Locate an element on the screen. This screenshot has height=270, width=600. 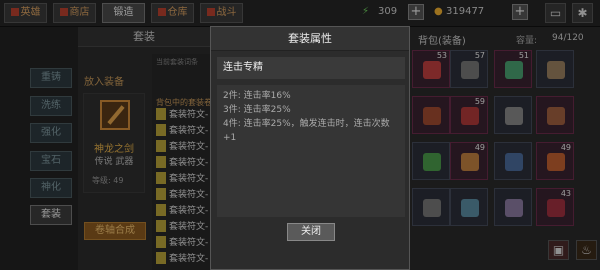
modal-title: 套装属性 is located at coordinates (310, 39).